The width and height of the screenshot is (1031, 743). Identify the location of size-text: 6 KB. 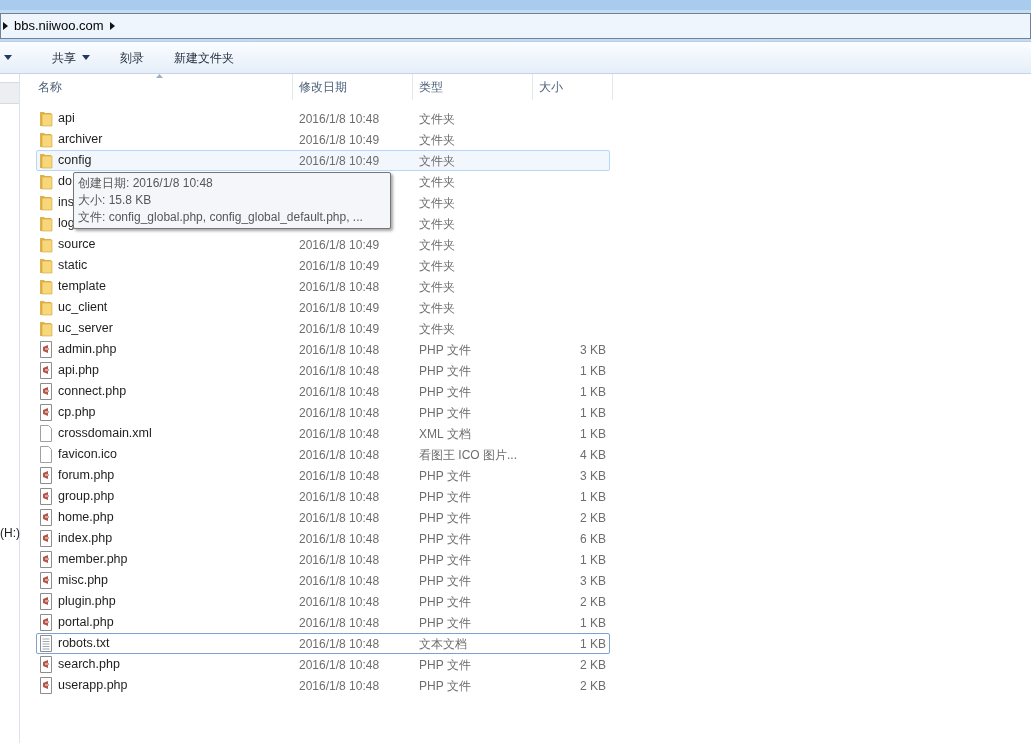
(593, 538).